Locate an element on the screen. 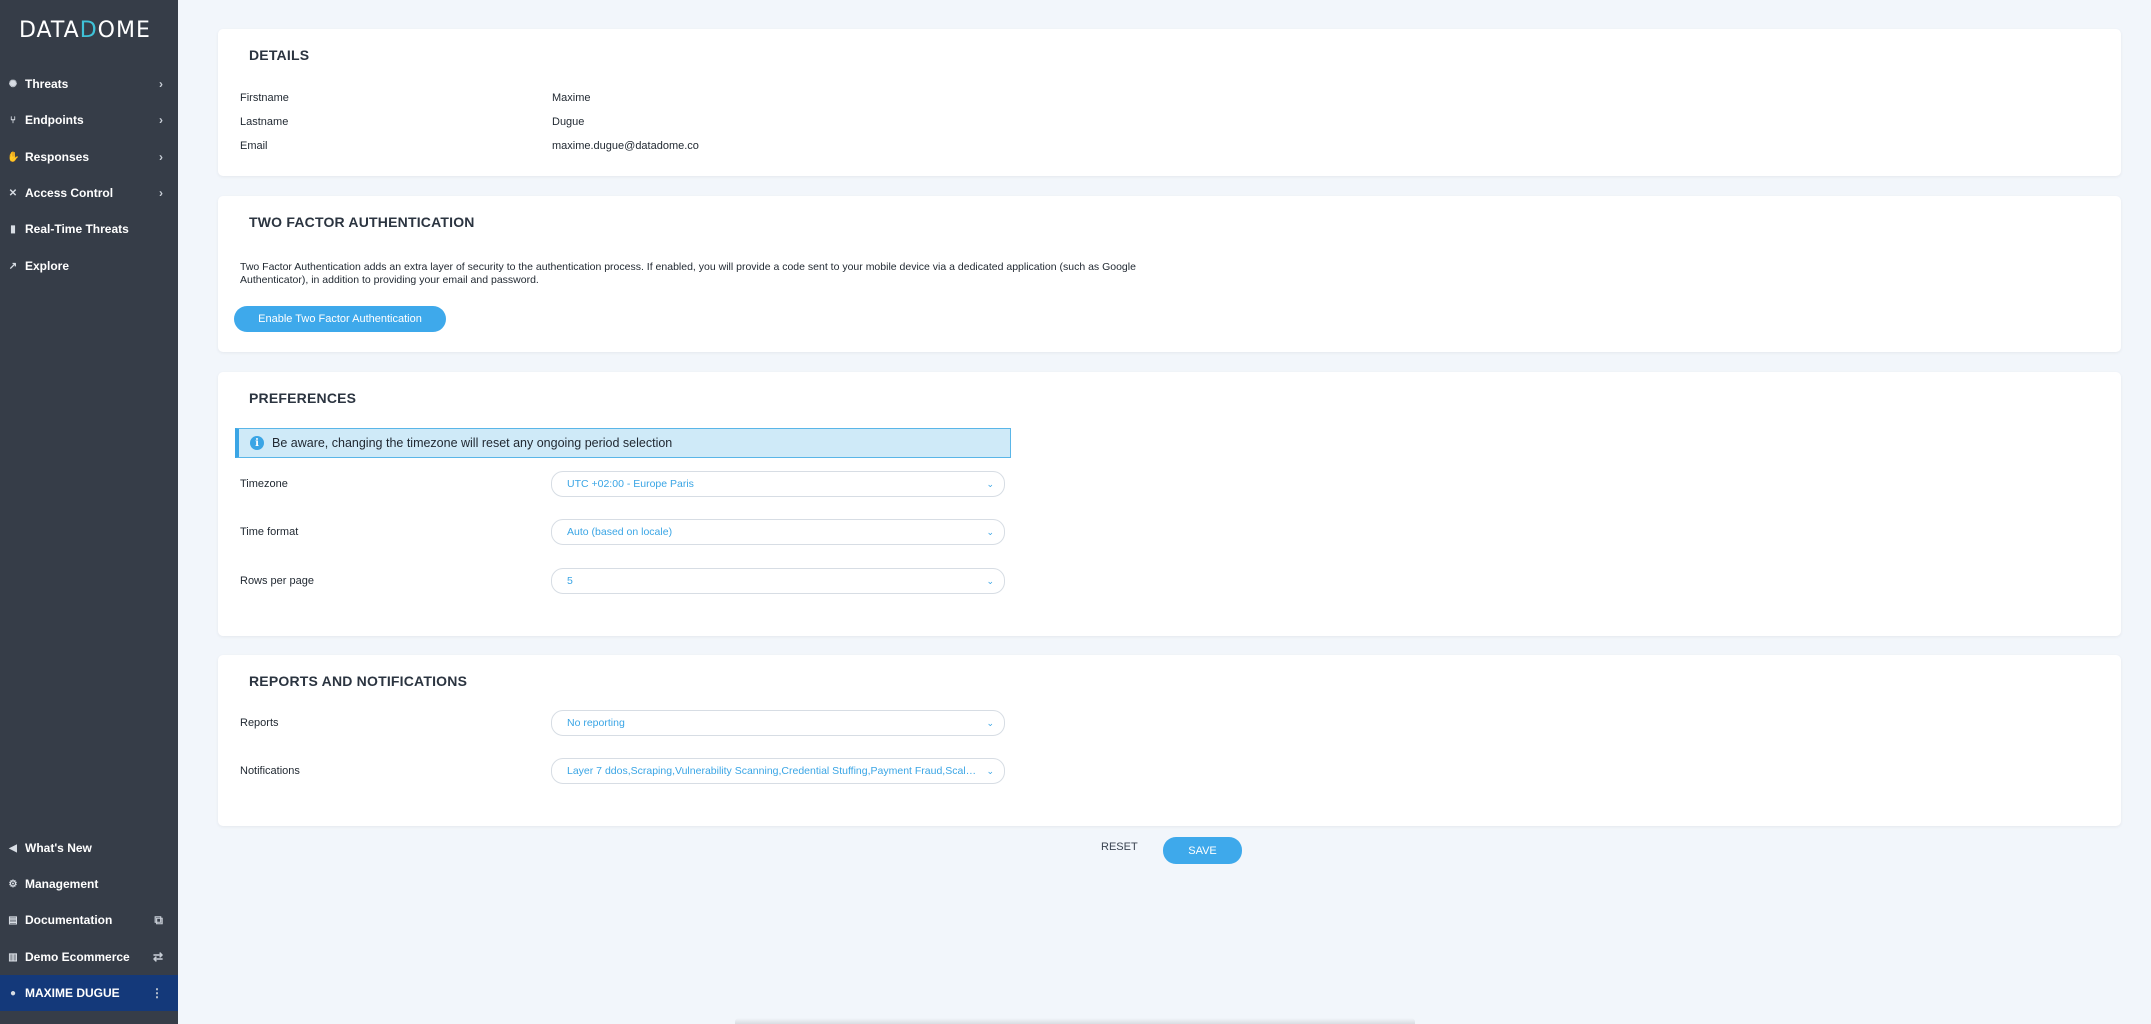 Image resolution: width=2151 pixels, height=1024 pixels. rows-per-page-value: 5 is located at coordinates (570, 581).